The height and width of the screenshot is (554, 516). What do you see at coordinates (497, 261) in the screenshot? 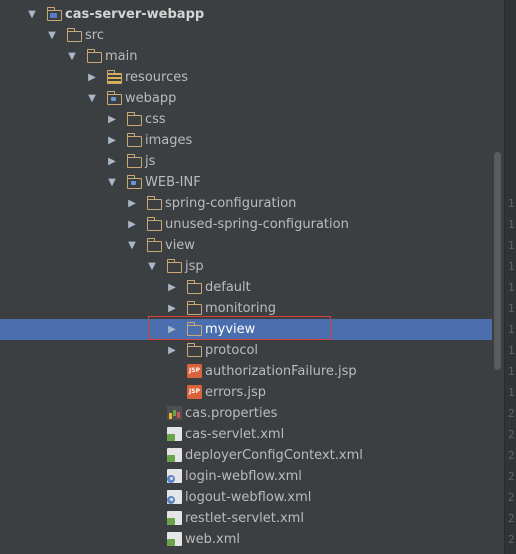
I see `scrollbar-thumb` at bounding box center [497, 261].